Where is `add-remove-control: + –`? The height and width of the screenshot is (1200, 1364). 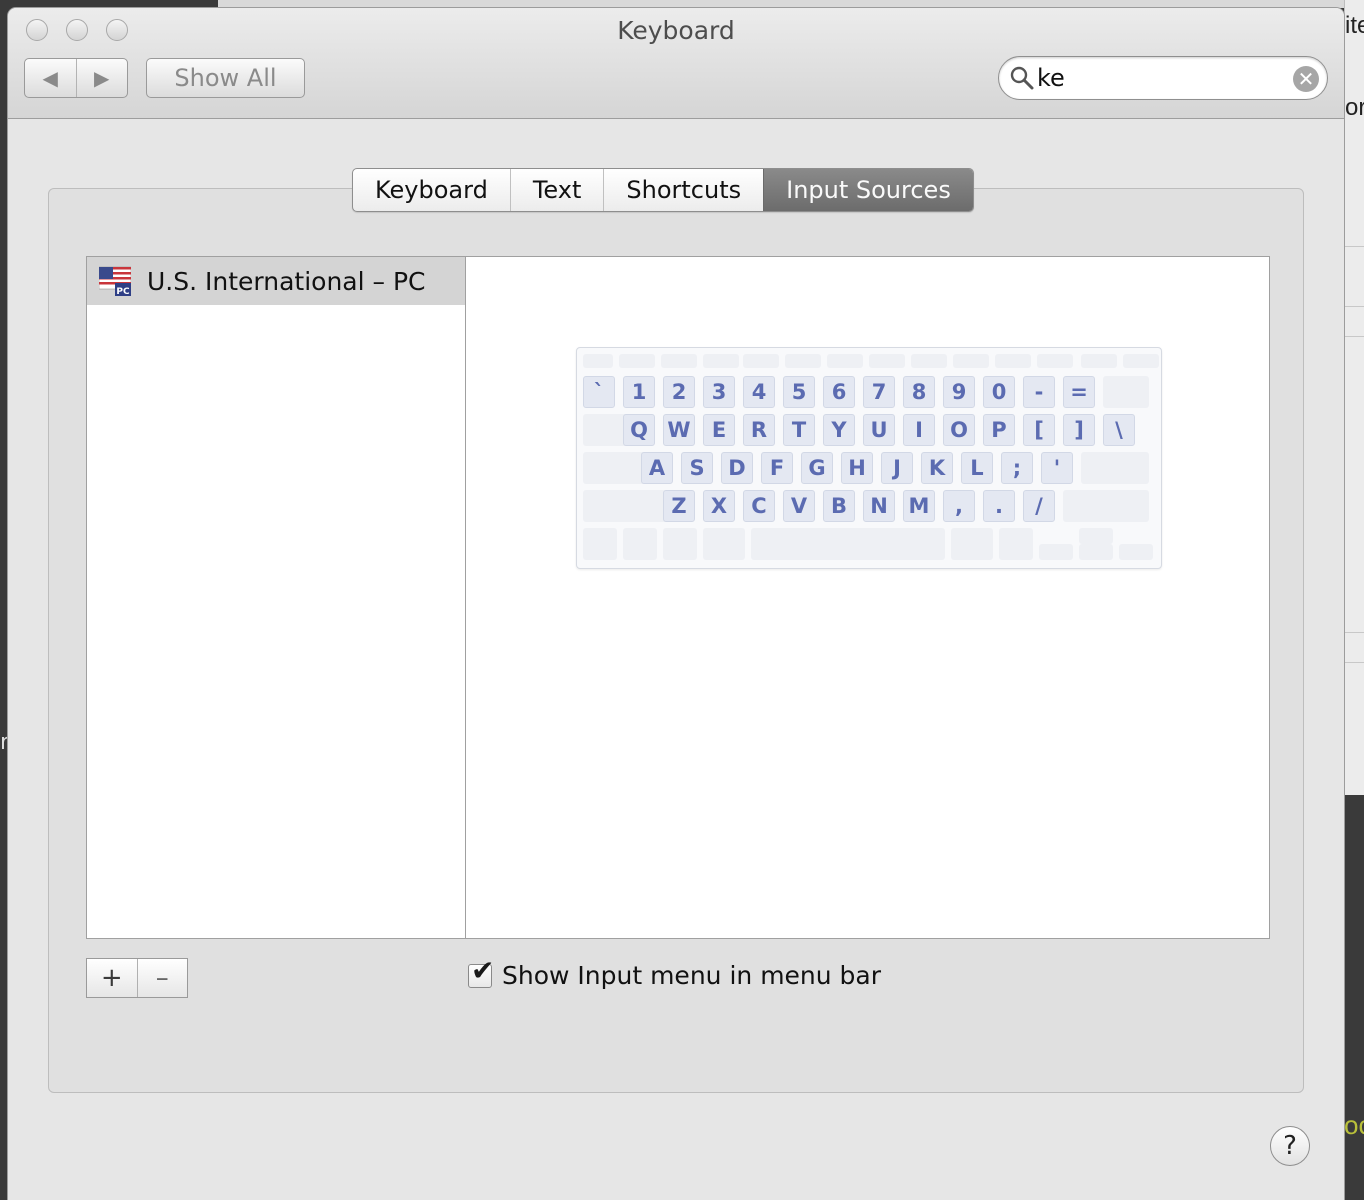
add-remove-control: + – is located at coordinates (137, 978).